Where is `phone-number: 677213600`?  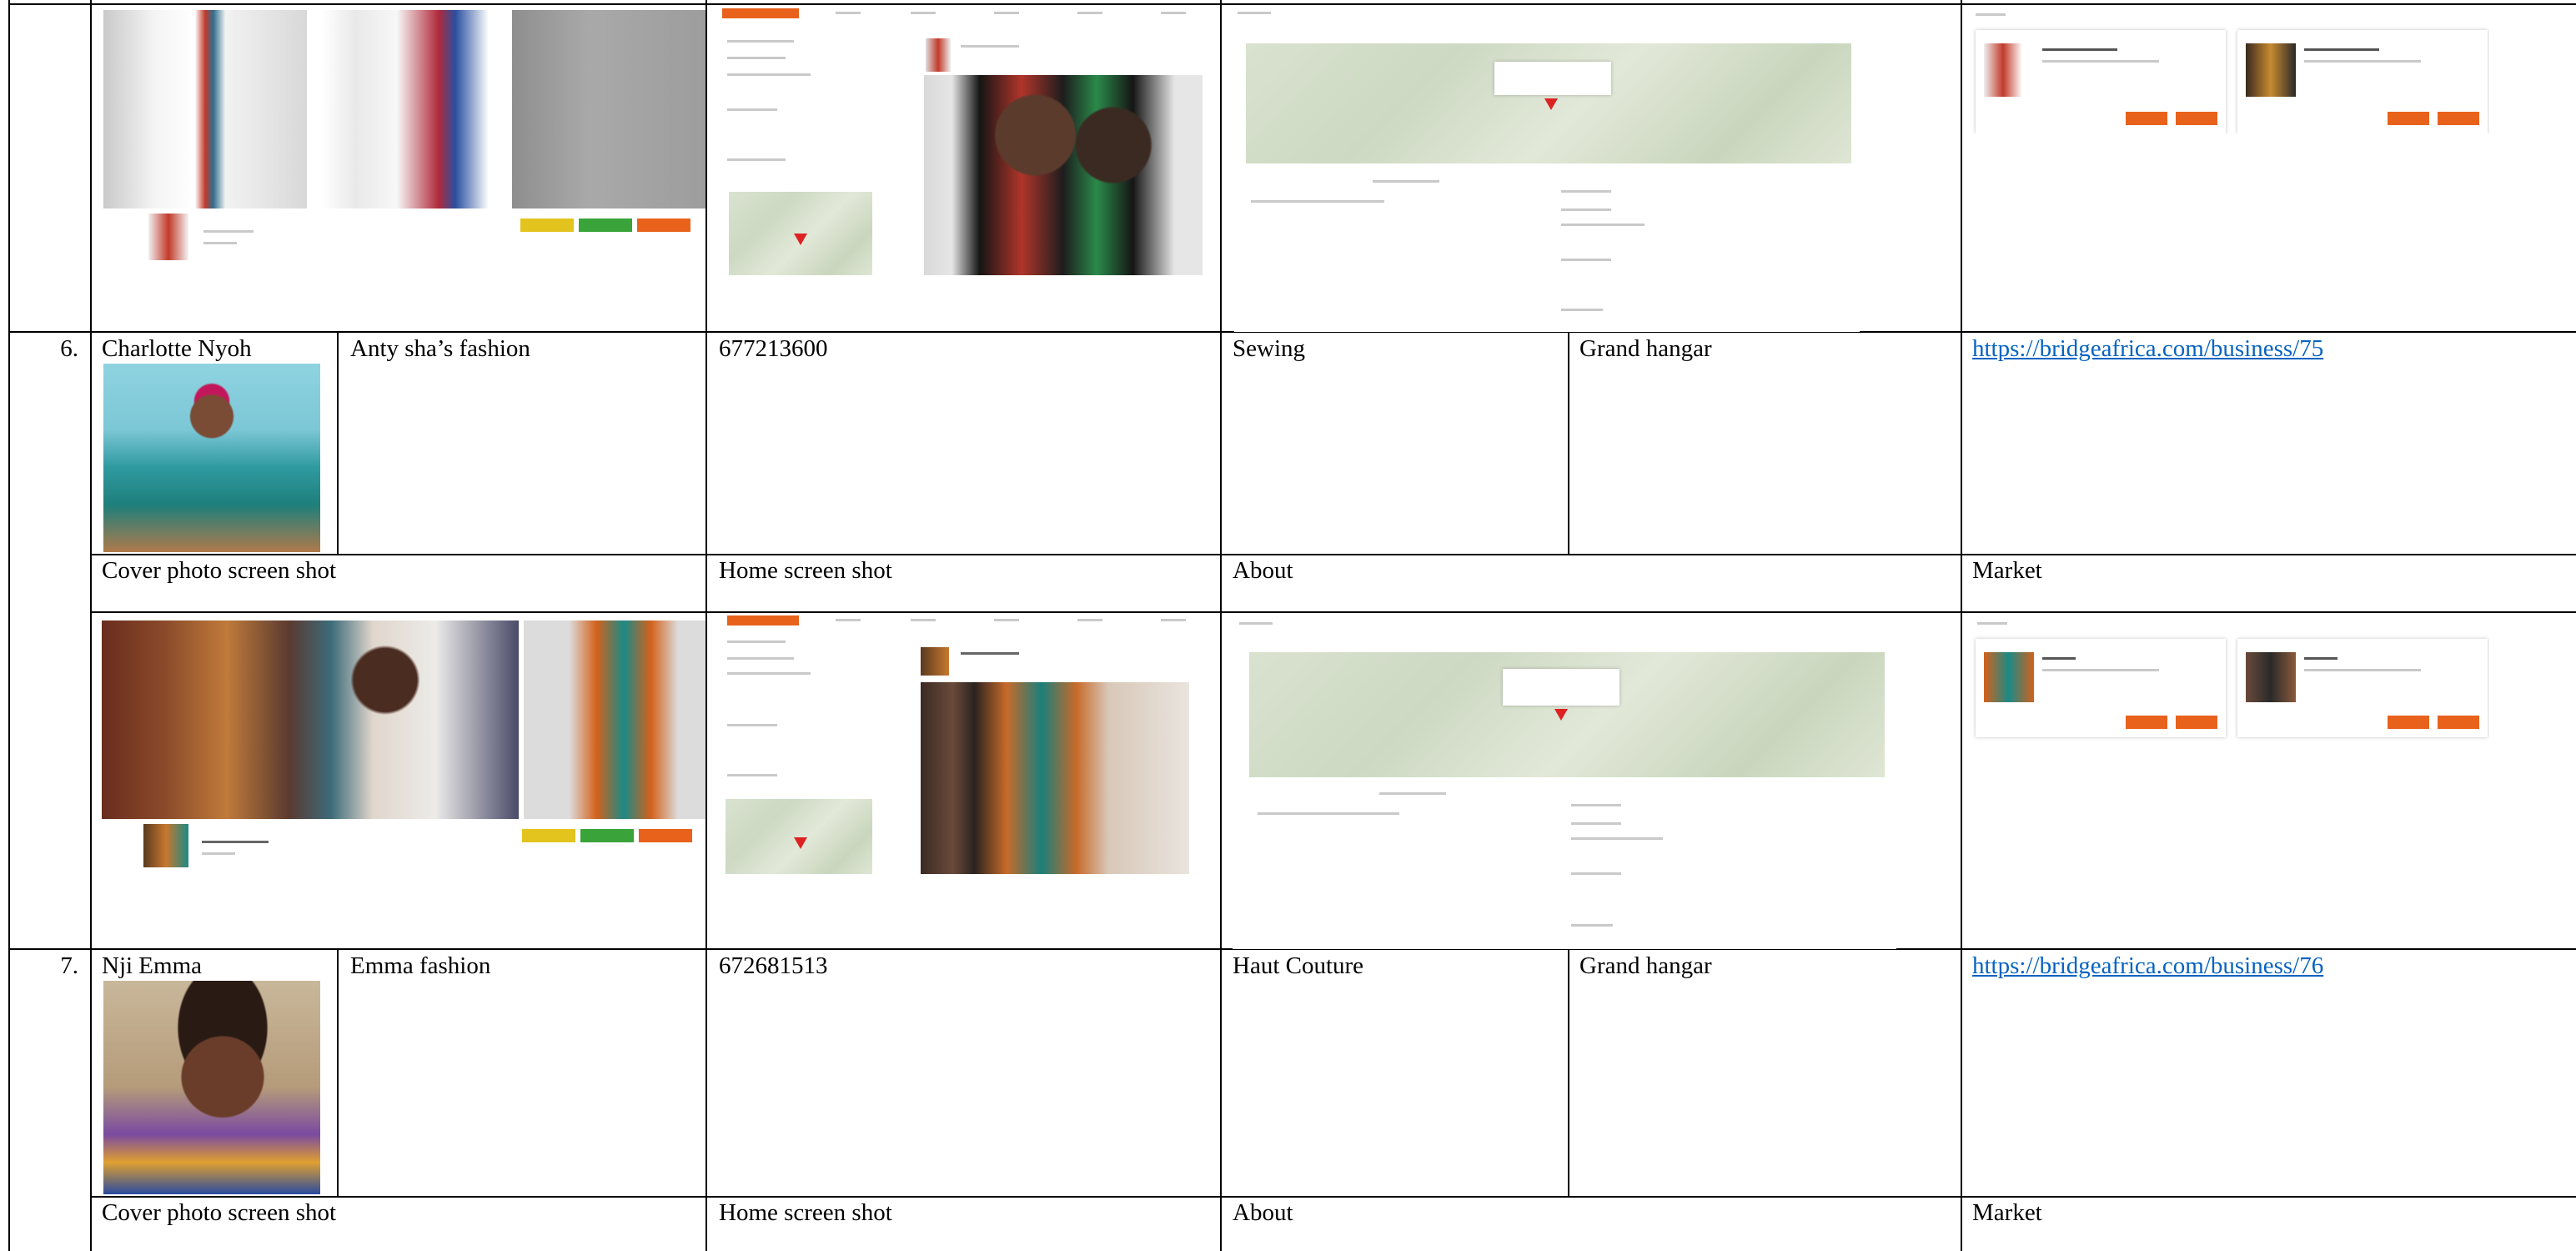 phone-number: 677213600 is located at coordinates (773, 348).